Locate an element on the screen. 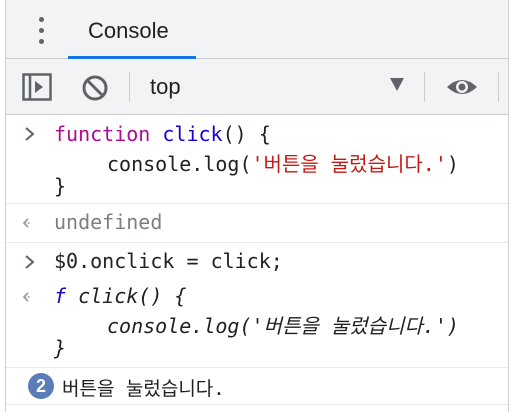 The height and width of the screenshot is (412, 512). console-result-function: f click() { is located at coordinates (120, 296).